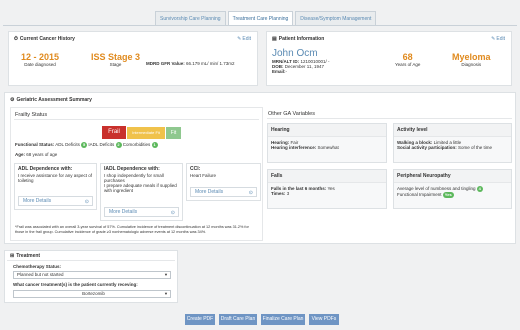 Image resolution: width=520 pixels, height=330 pixels. I want to click on patient-age: 68, so click(407, 57).